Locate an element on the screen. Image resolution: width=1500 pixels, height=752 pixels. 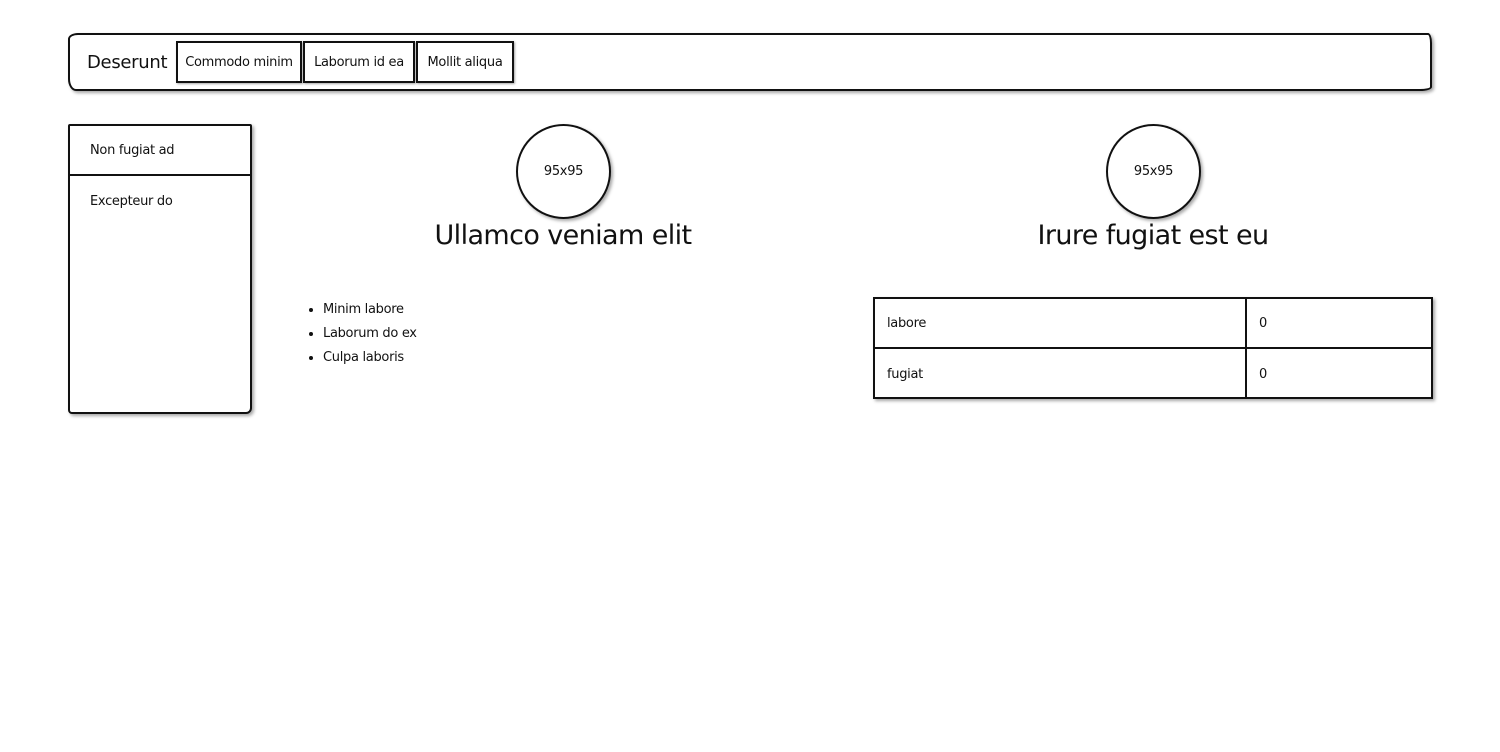
list-item: Minim labore is located at coordinates (370, 310).